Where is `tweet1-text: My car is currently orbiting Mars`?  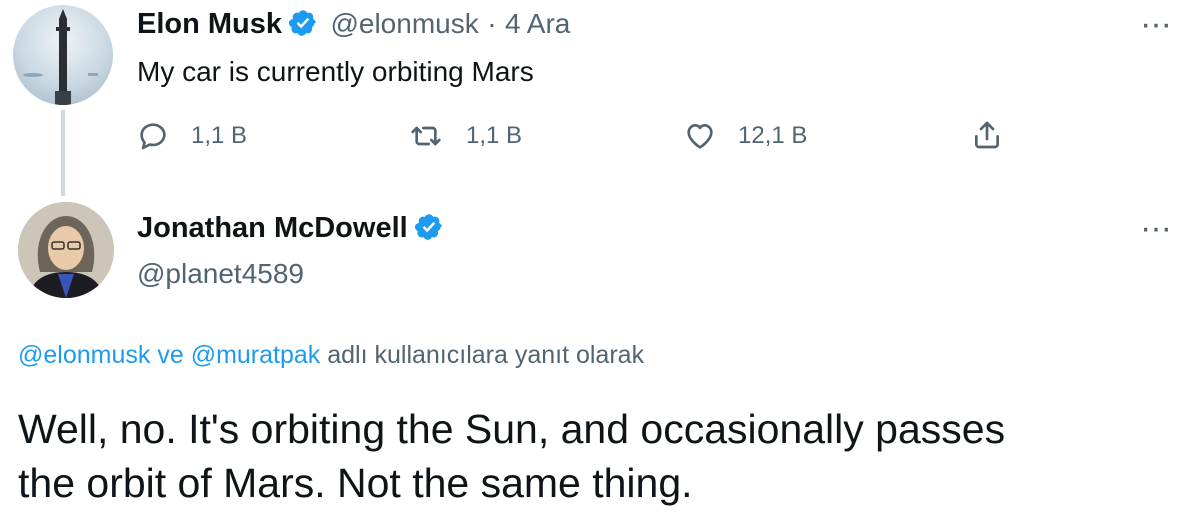 tweet1-text: My car is currently orbiting Mars is located at coordinates (335, 71).